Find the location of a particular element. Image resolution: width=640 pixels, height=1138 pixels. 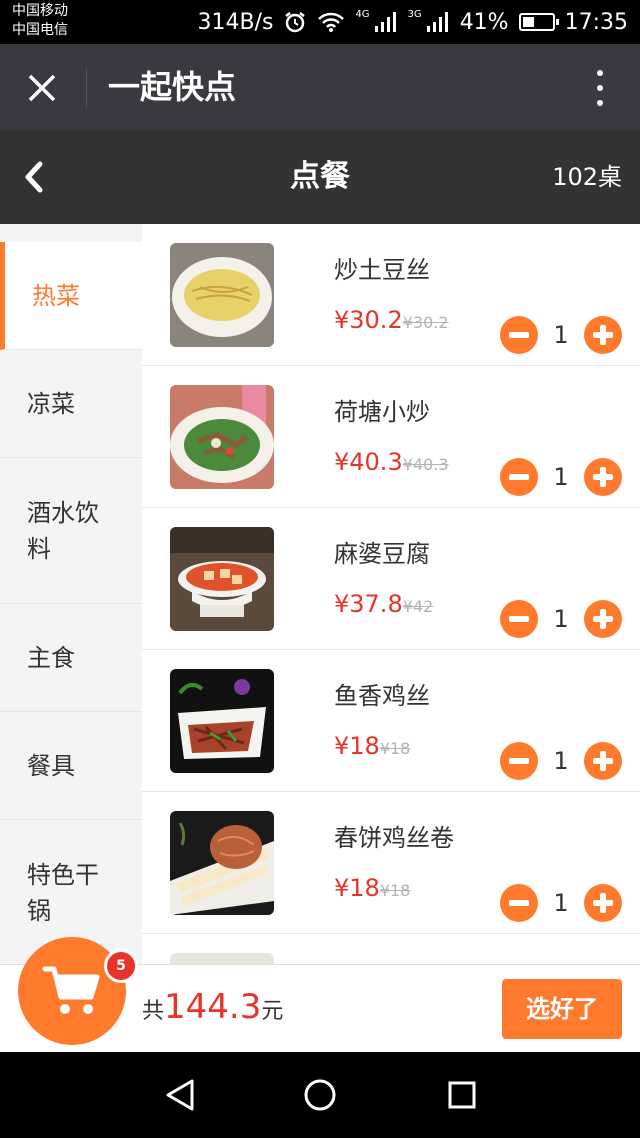

network-type-1: 4G is located at coordinates (362, 14).